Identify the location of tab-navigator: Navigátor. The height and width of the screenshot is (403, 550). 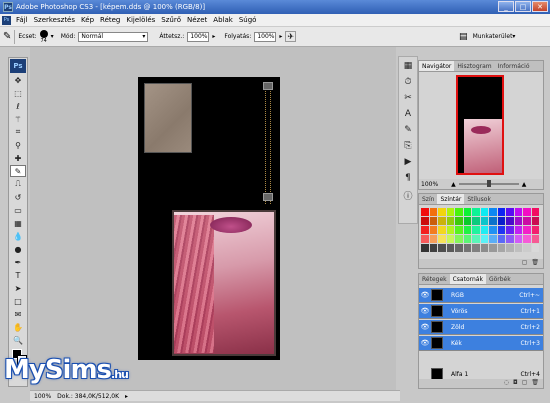
(437, 66).